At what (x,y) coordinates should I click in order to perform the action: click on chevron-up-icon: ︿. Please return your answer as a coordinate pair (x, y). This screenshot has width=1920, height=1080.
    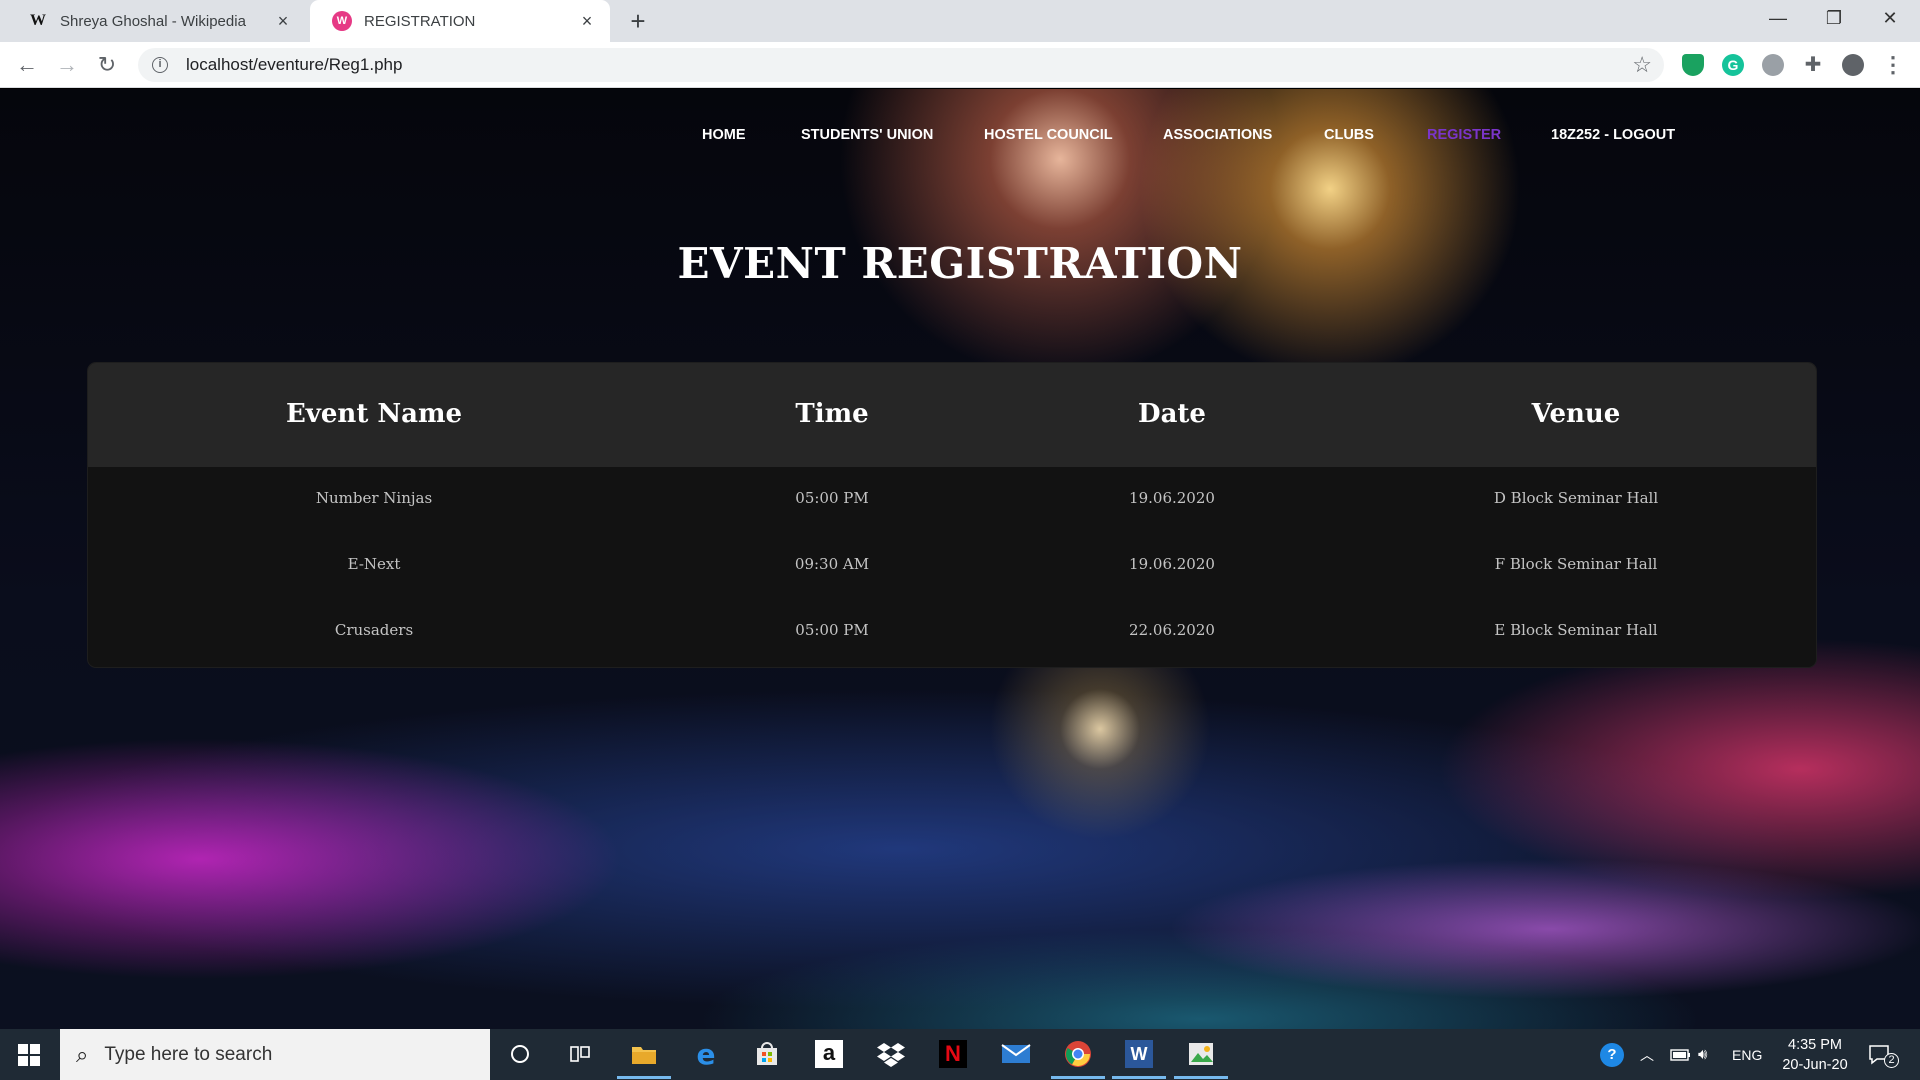
    Looking at the image, I should click on (1647, 1054).